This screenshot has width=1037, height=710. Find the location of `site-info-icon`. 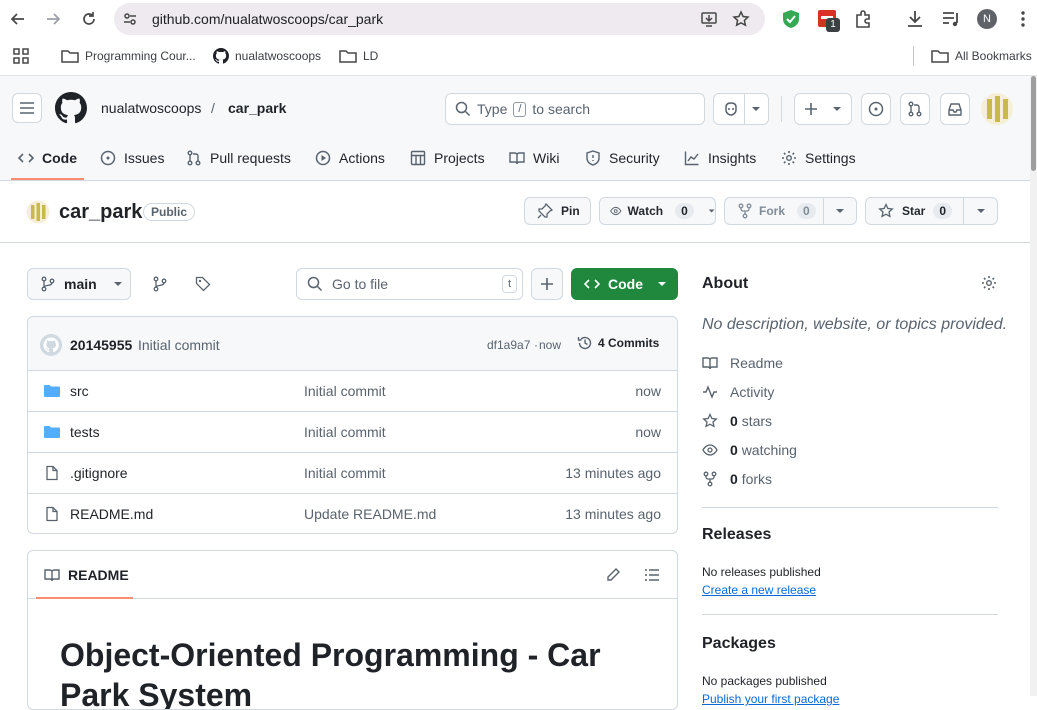

site-info-icon is located at coordinates (130, 19).